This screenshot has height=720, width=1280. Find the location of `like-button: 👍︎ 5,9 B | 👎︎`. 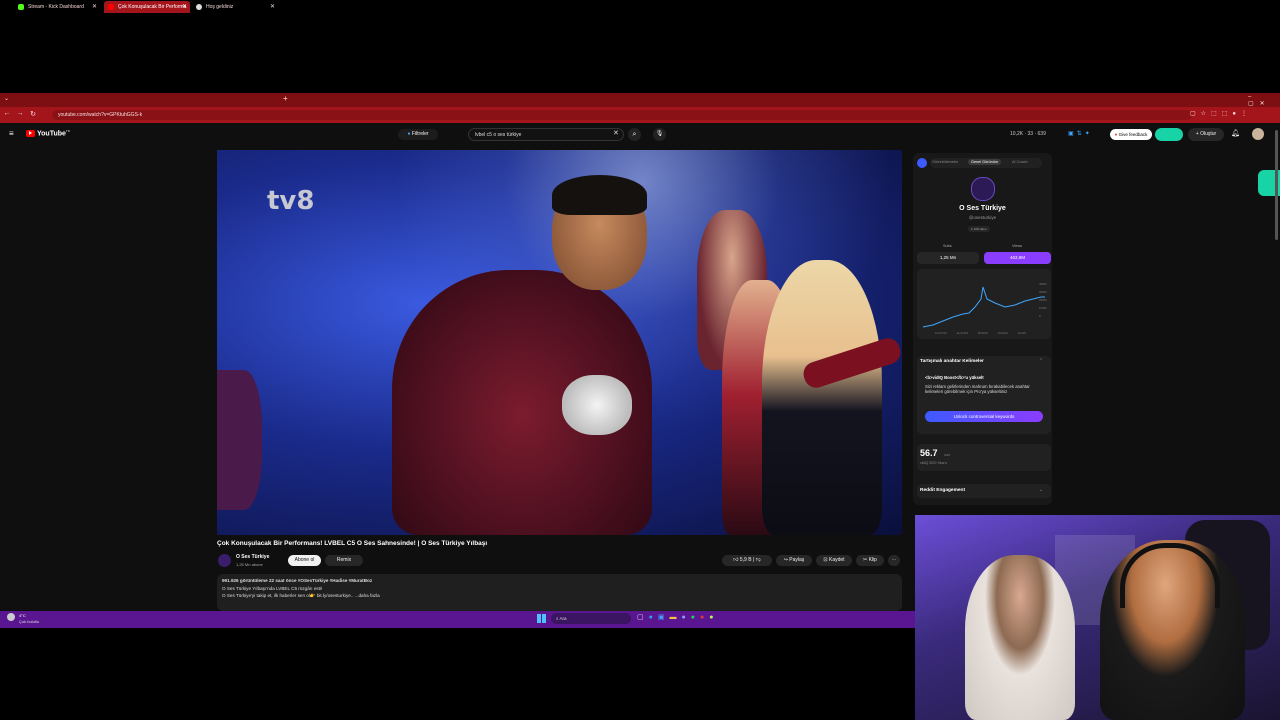

like-button: 👍︎ 5,9 B | 👎︎ is located at coordinates (747, 560).